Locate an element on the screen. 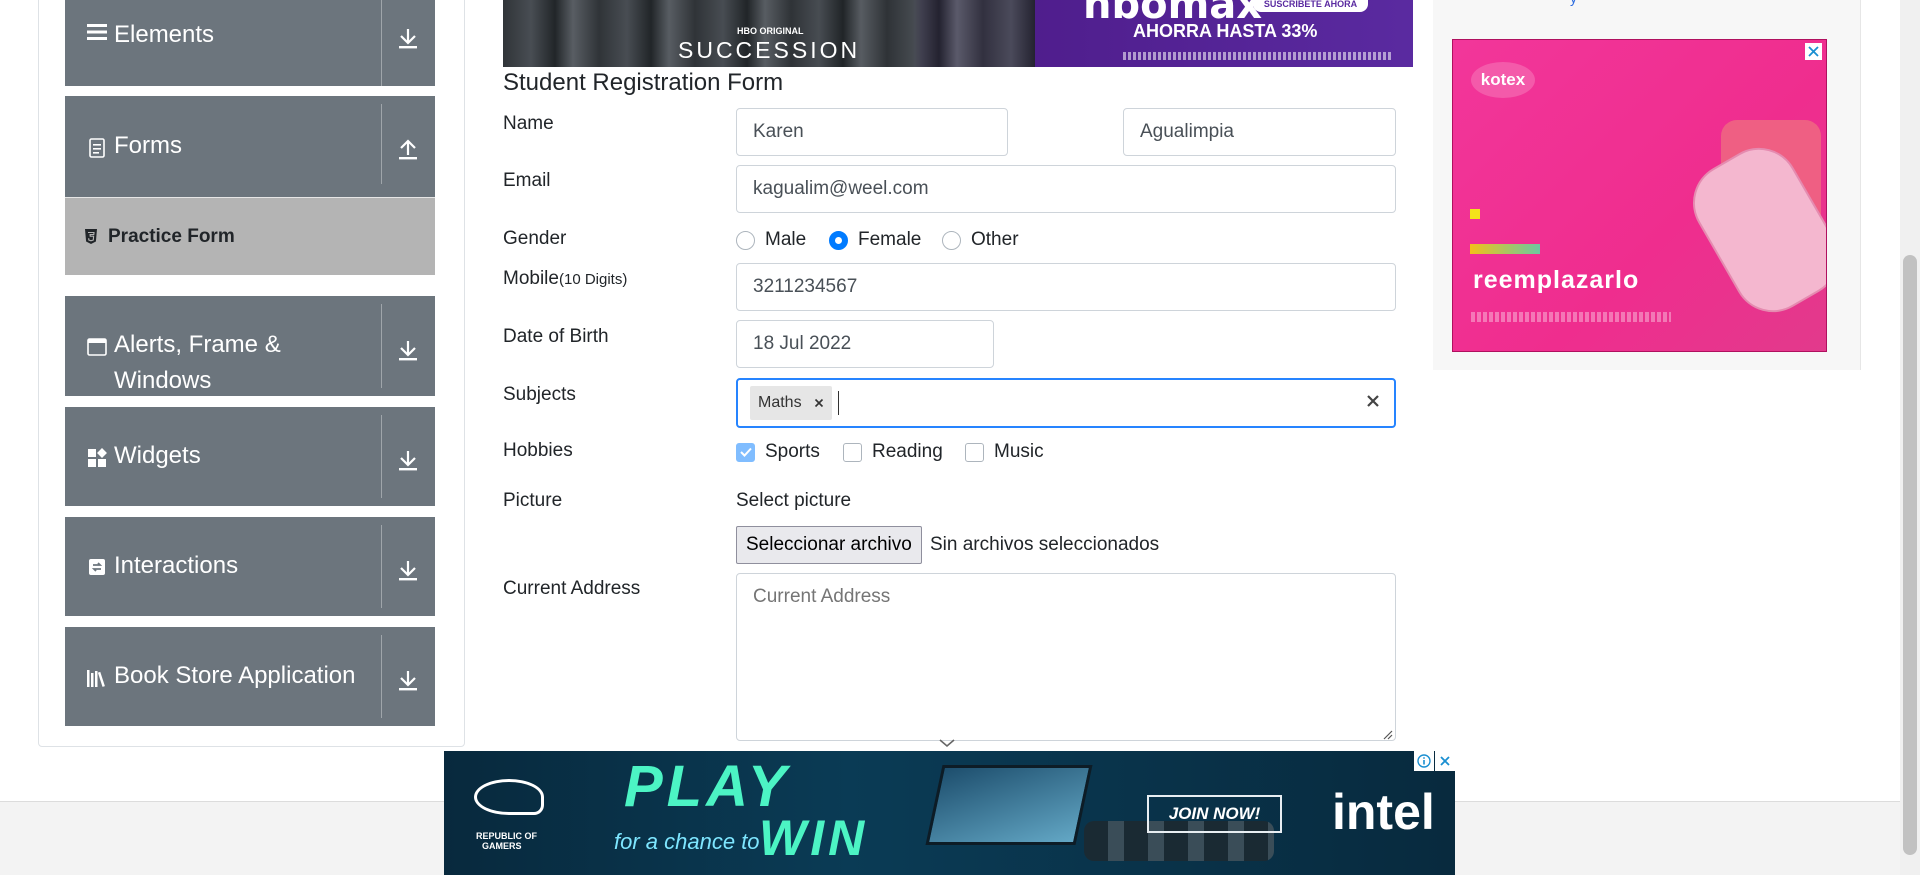 Image resolution: width=1920 pixels, height=875 pixels. sidebar-group-title-line: Alerts, Frame & is located at coordinates (197, 344).